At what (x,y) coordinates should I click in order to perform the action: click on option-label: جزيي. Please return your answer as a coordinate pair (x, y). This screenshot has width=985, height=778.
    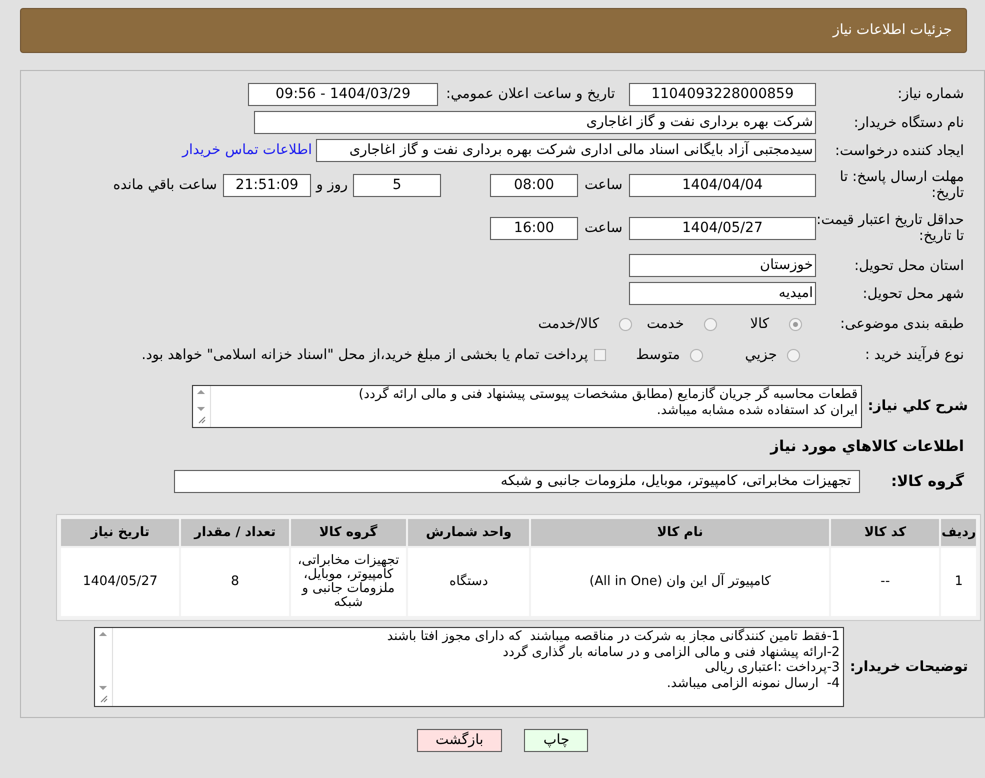
    Looking at the image, I should click on (760, 355).